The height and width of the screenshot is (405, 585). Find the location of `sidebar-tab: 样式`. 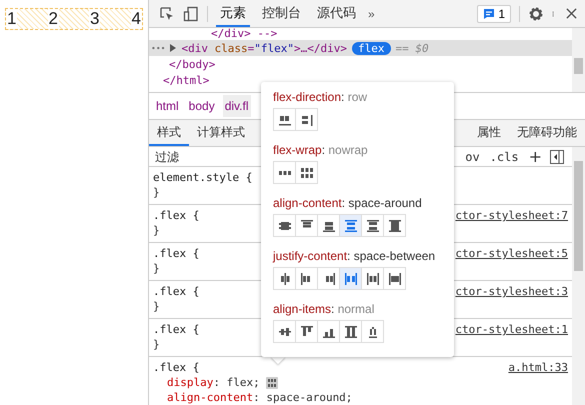

sidebar-tab: 样式 is located at coordinates (169, 133).